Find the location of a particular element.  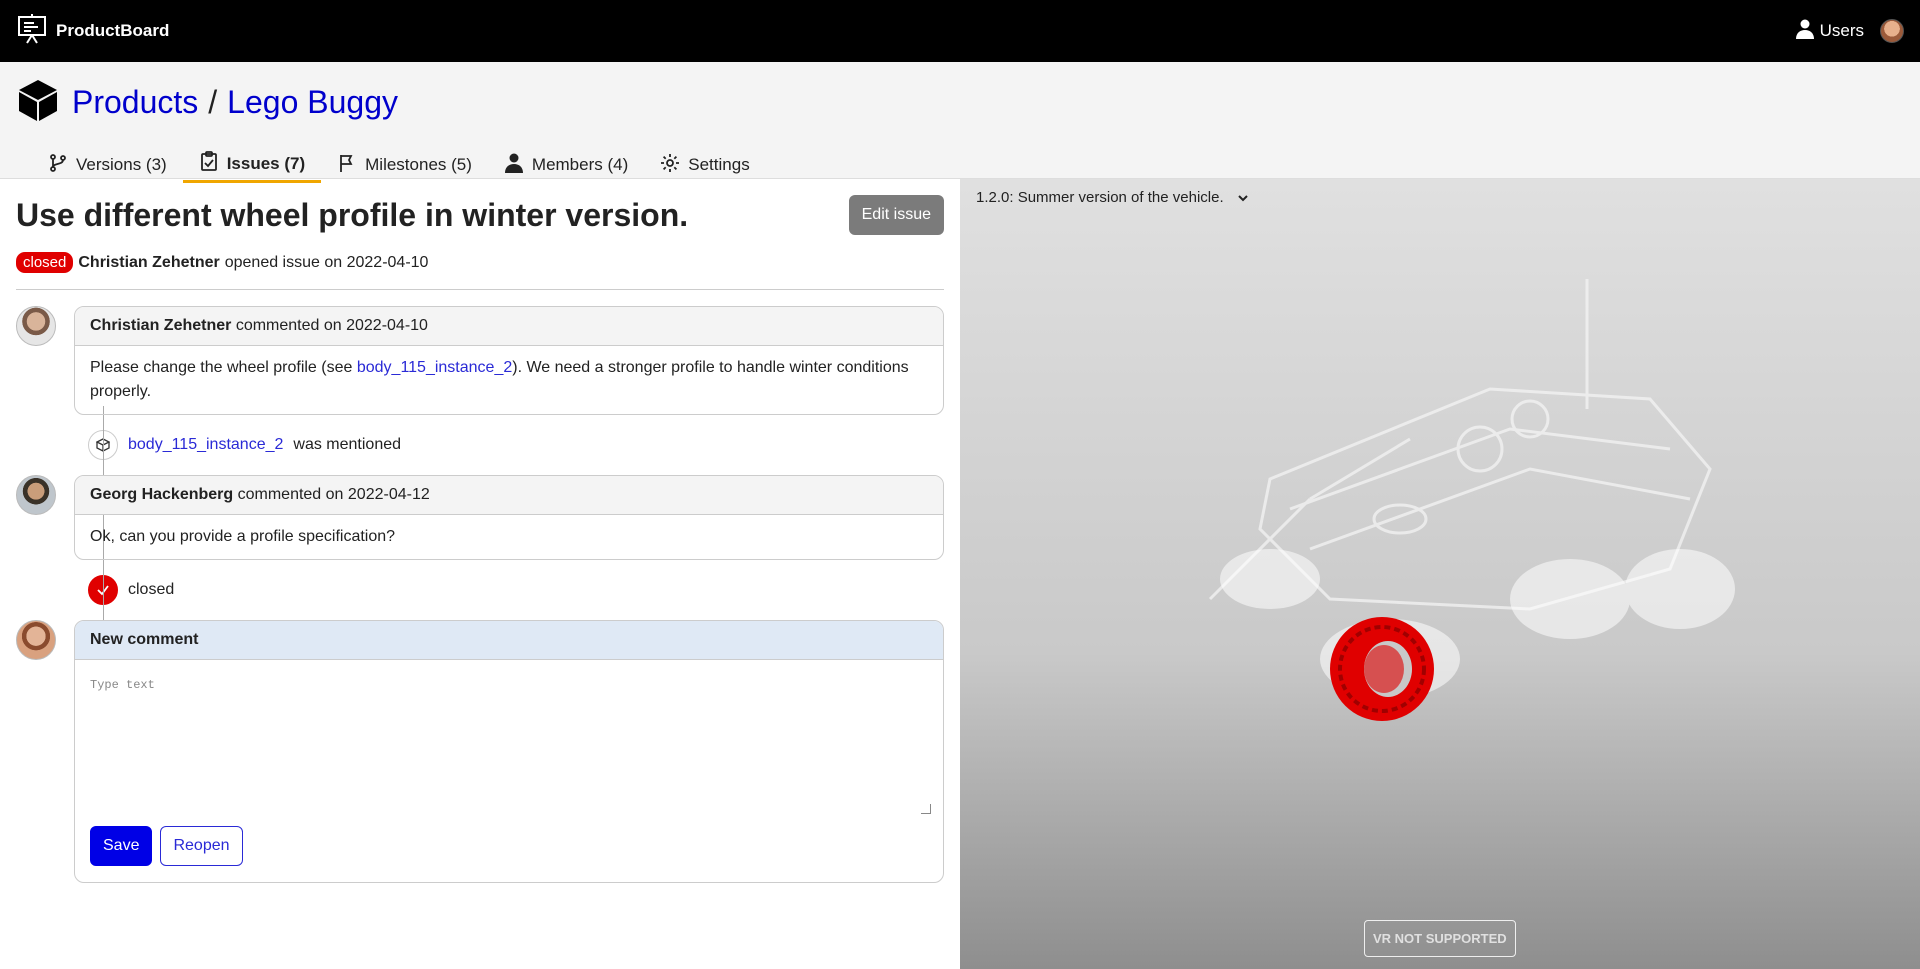

mention-part-link: body_115_instance_2 is located at coordinates (205, 445).